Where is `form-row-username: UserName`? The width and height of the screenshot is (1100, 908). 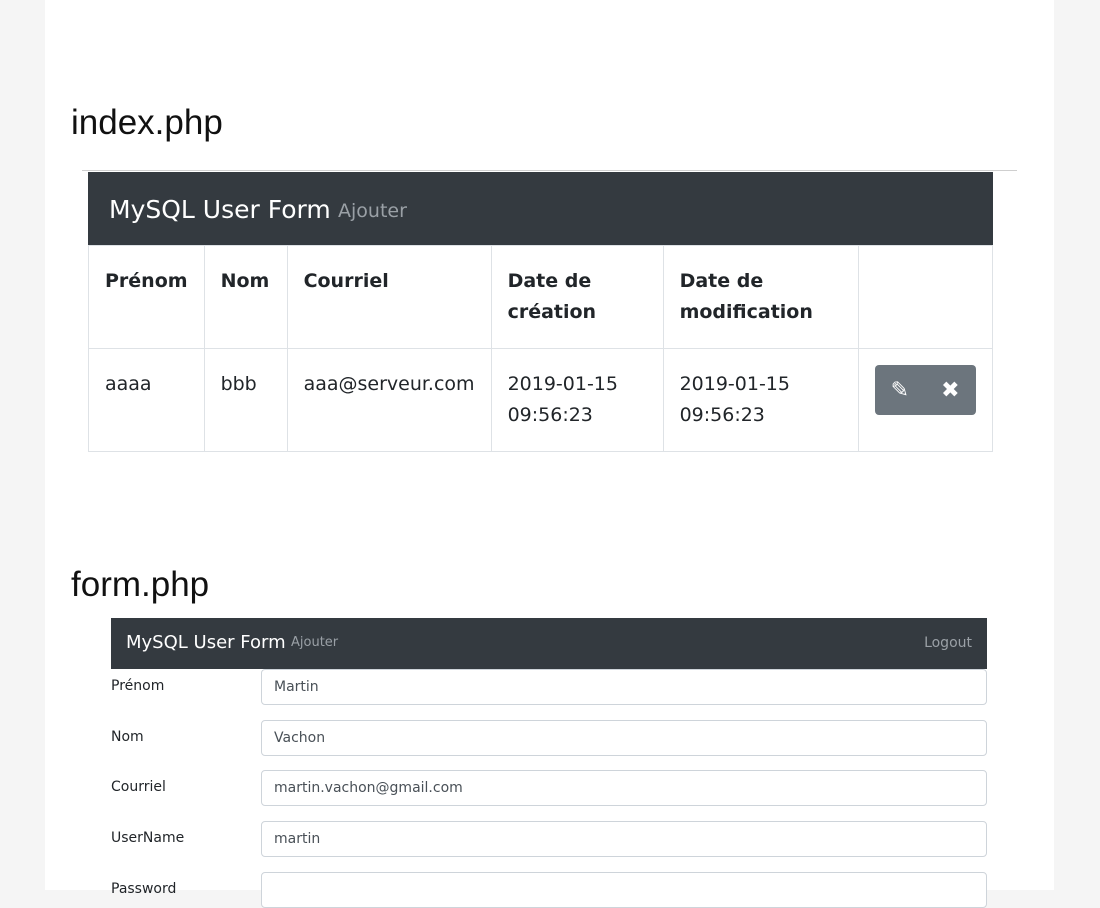 form-row-username: UserName is located at coordinates (549, 839).